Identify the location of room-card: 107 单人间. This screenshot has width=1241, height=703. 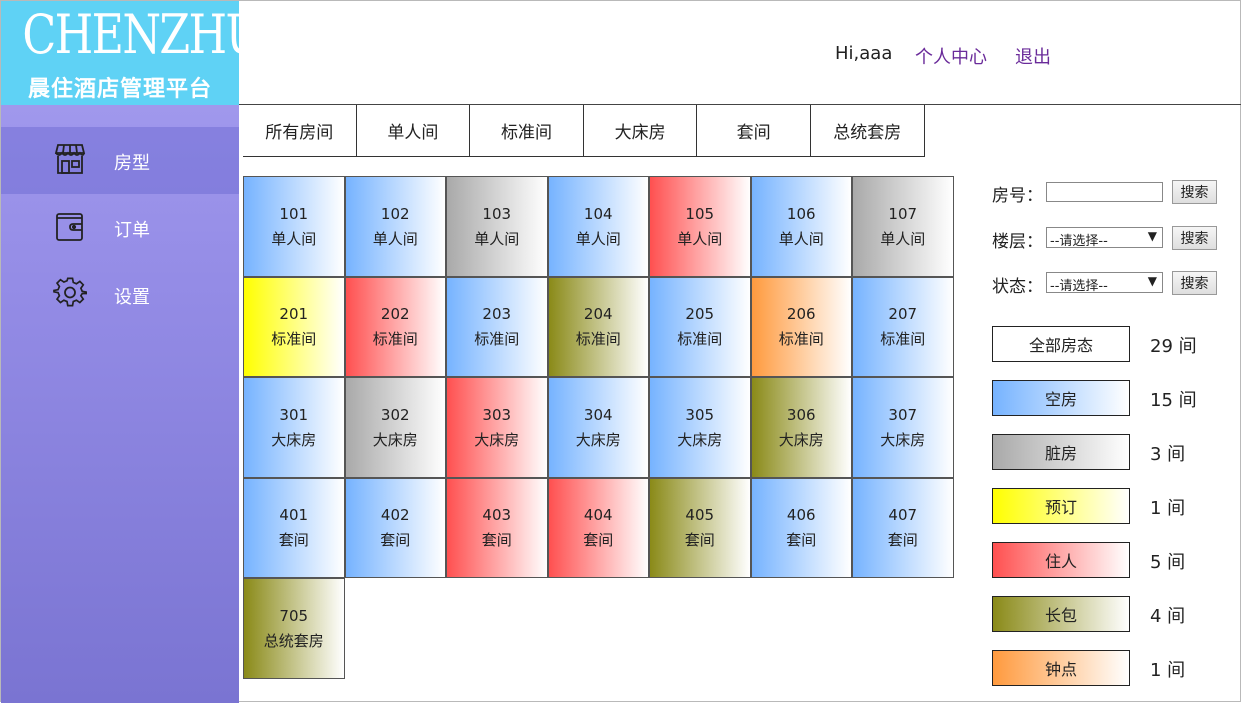
(903, 226).